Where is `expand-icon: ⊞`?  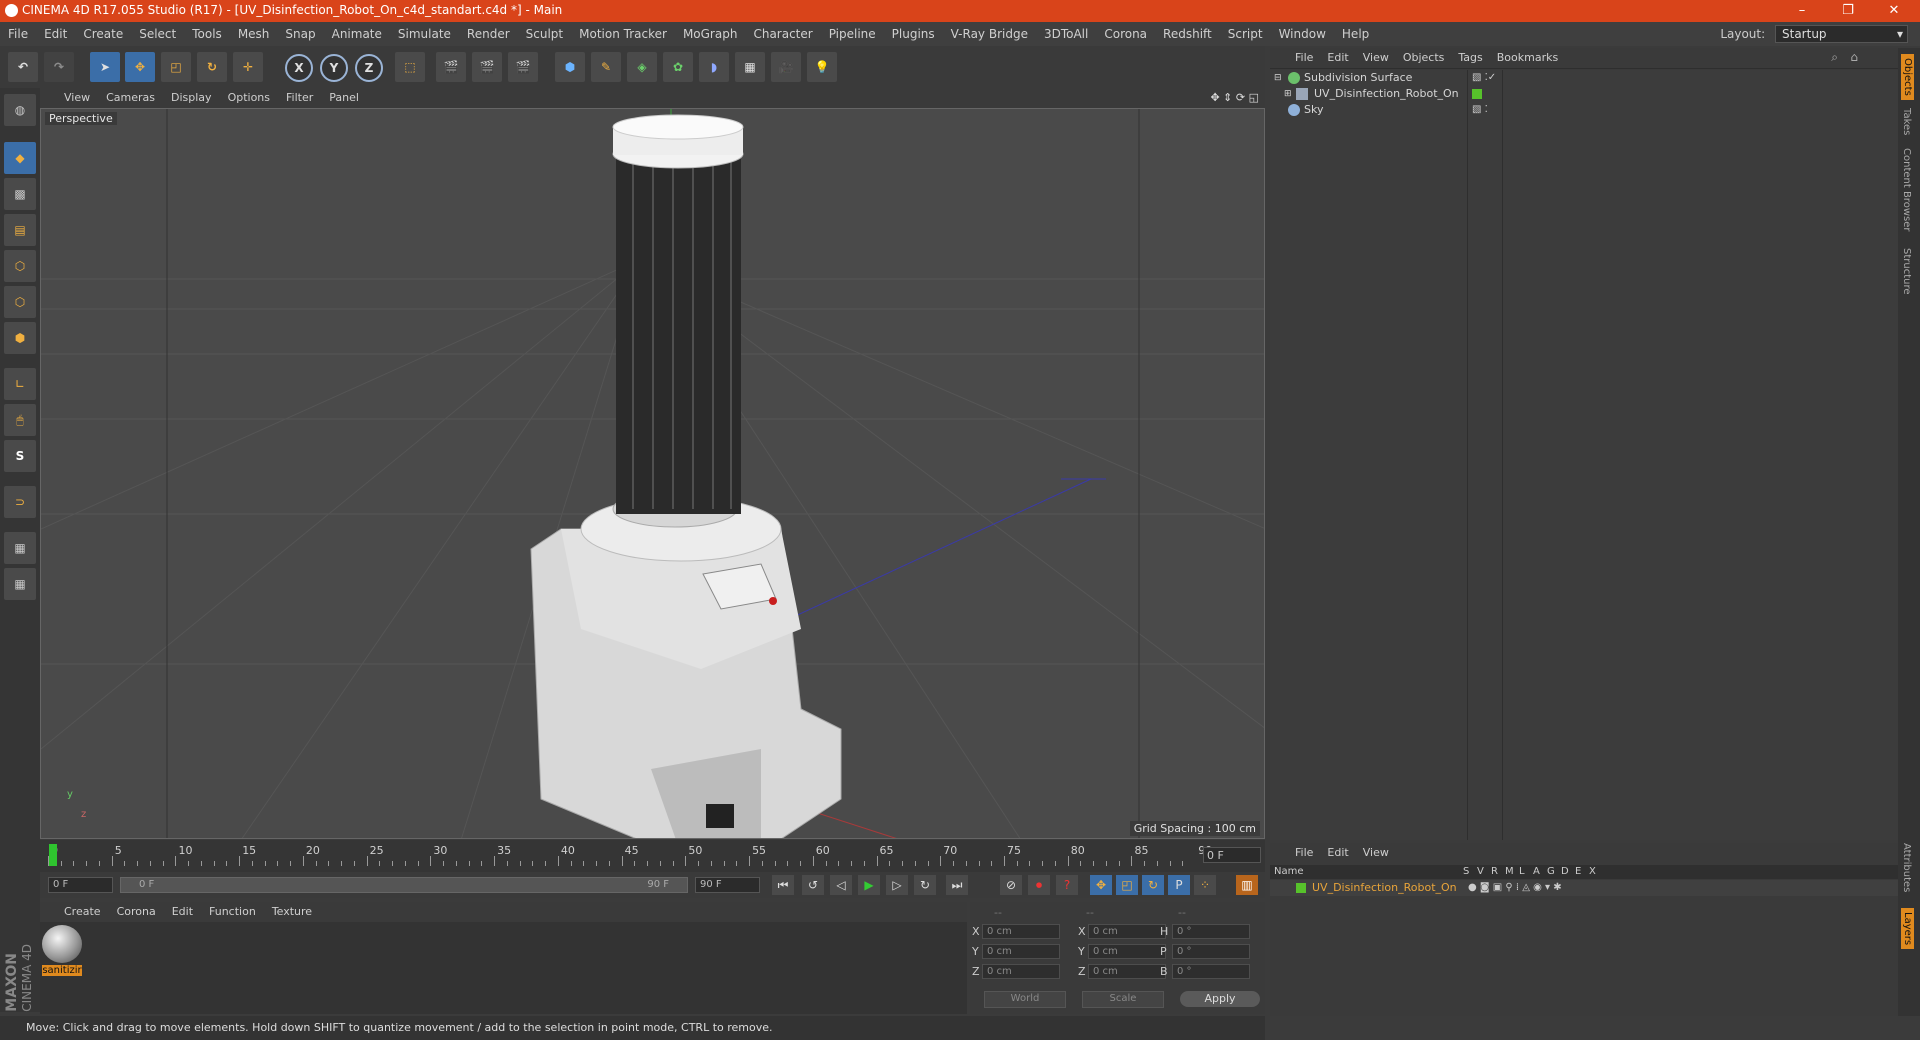
expand-icon: ⊞ is located at coordinates (1288, 94).